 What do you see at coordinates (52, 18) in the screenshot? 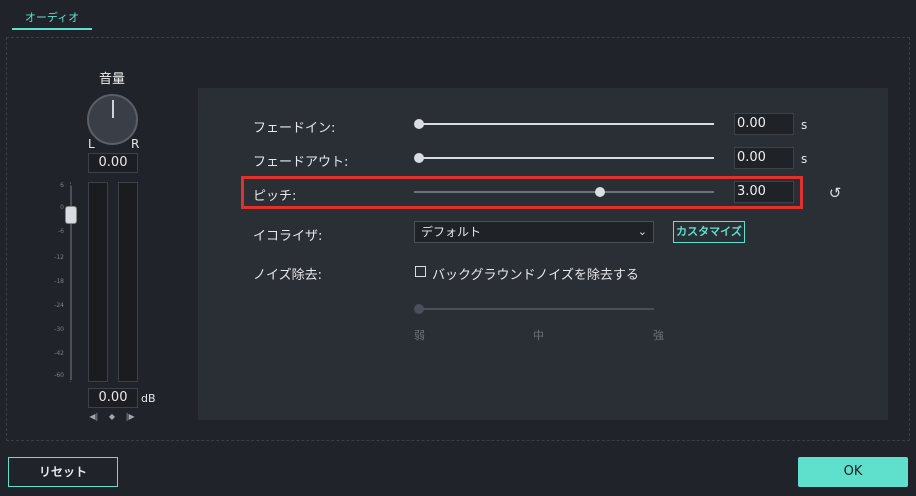
I see `tab-audio: オーディオ` at bounding box center [52, 18].